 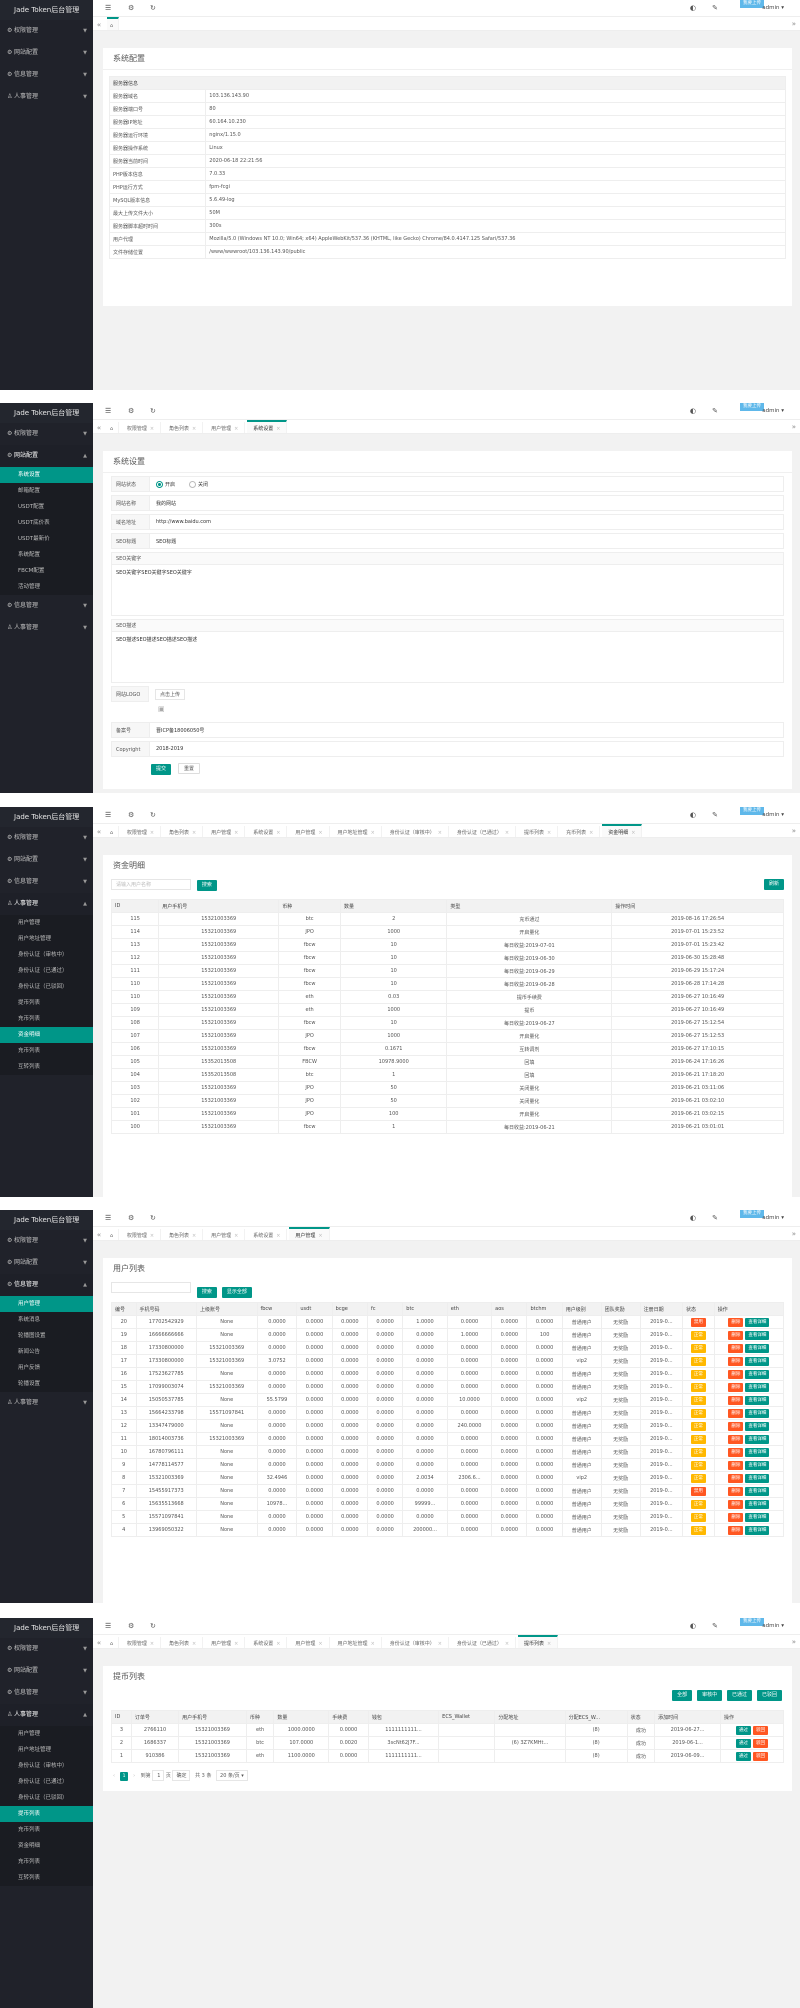 What do you see at coordinates (46, 1878) in the screenshot?
I see `sidebar-subitem: 互转列表` at bounding box center [46, 1878].